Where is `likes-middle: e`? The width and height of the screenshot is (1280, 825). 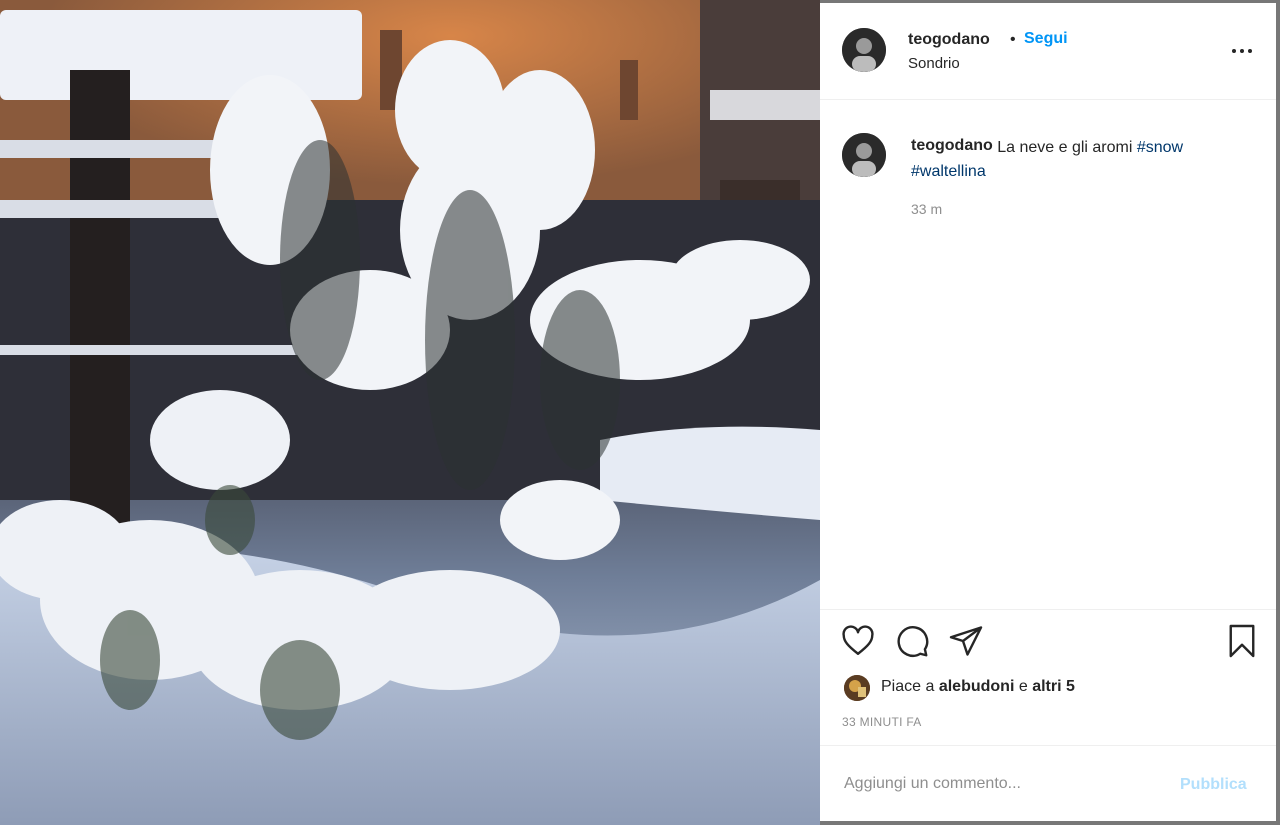
likes-middle: e is located at coordinates (1023, 686).